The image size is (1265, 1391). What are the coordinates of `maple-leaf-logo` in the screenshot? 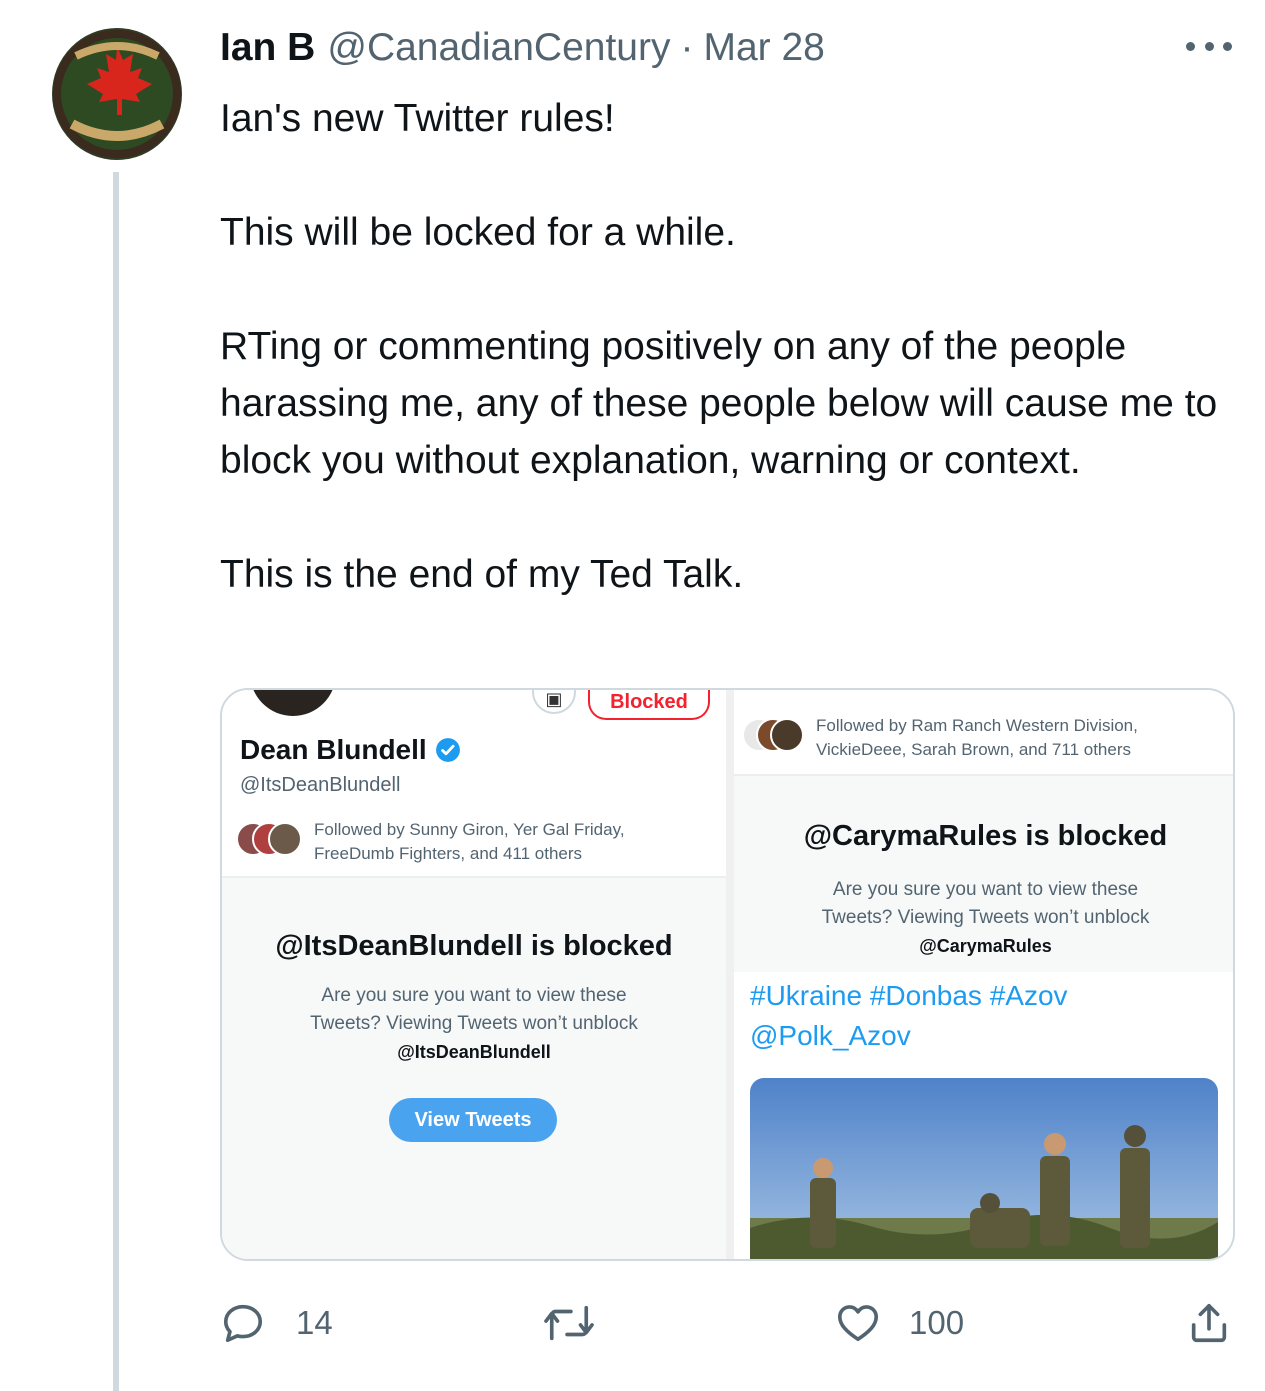 It's located at (117, 94).